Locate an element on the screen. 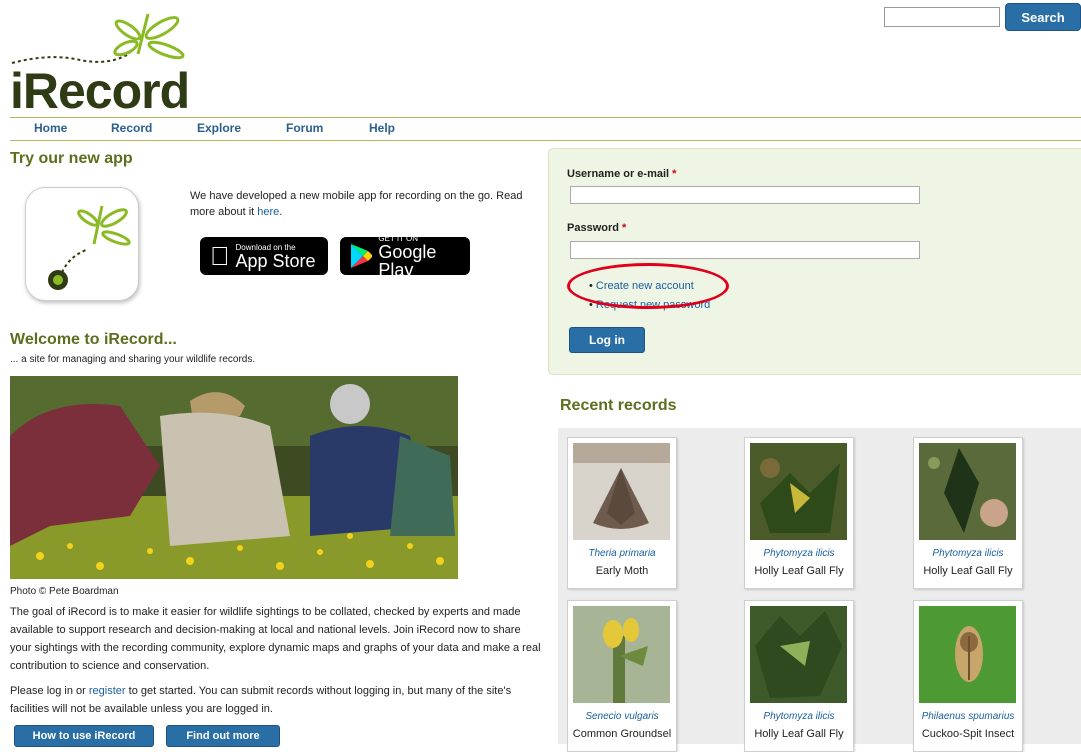 The width and height of the screenshot is (1081, 752). app-icon is located at coordinates (82, 244).